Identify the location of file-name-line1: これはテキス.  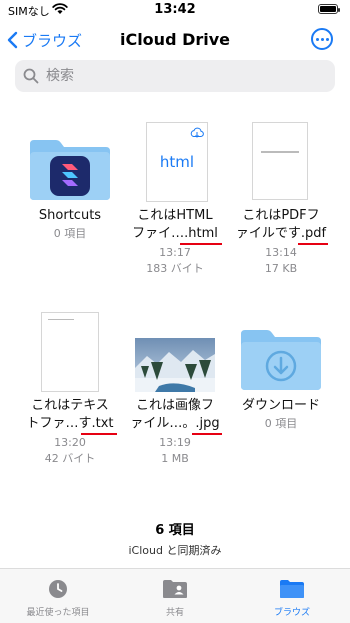
(70, 405).